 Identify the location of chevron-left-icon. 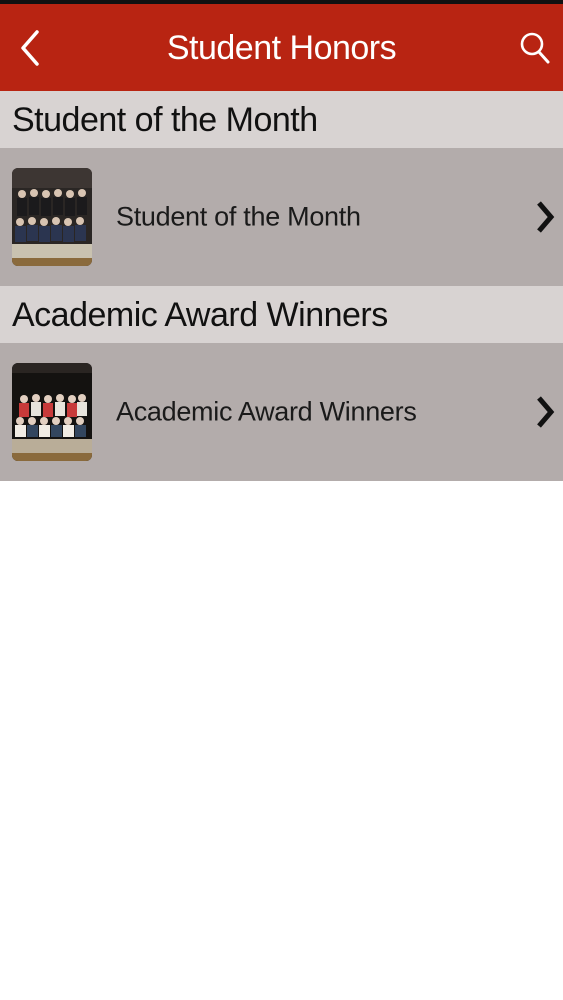
(30, 48).